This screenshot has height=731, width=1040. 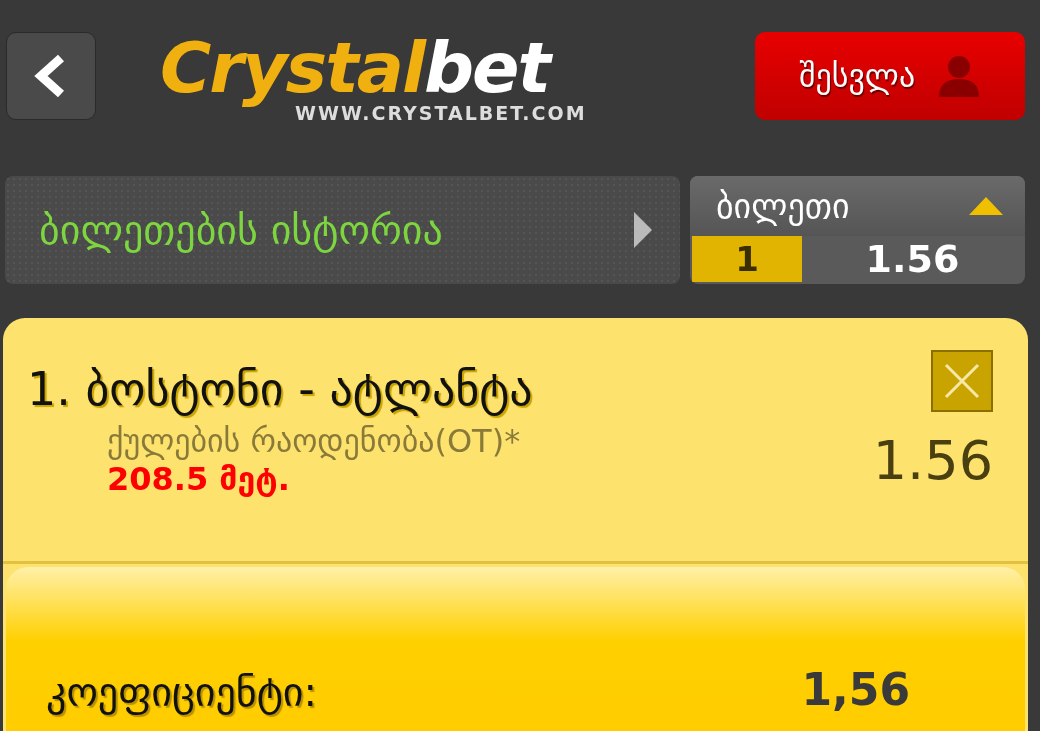 I want to click on total-odds: 1,56, so click(x=855, y=689).